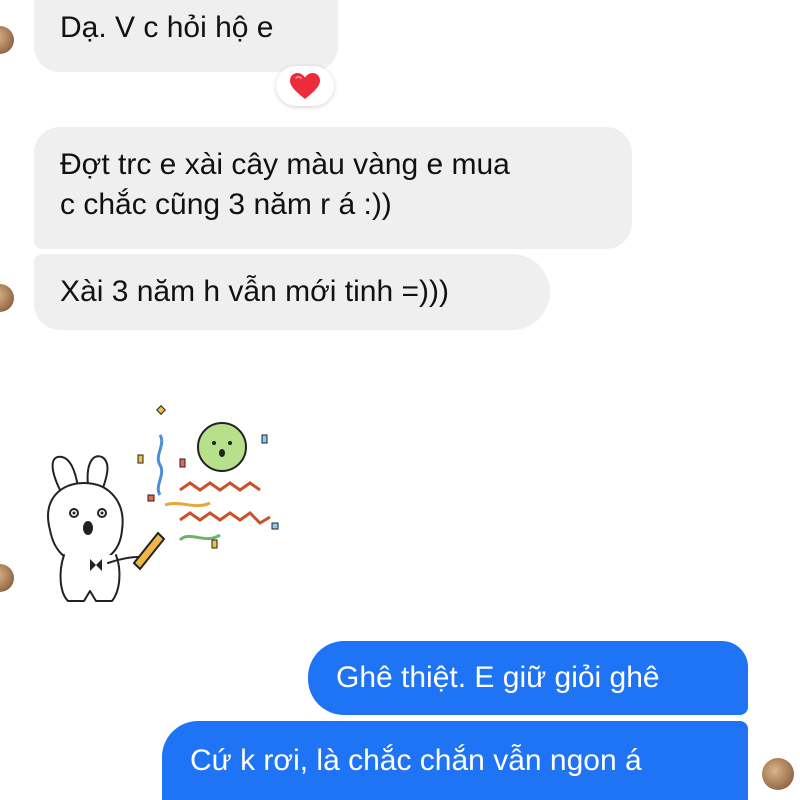  I want to click on message-text: Cứ k rơi, là chắc chắn vẫn ngon á, so click(416, 760).